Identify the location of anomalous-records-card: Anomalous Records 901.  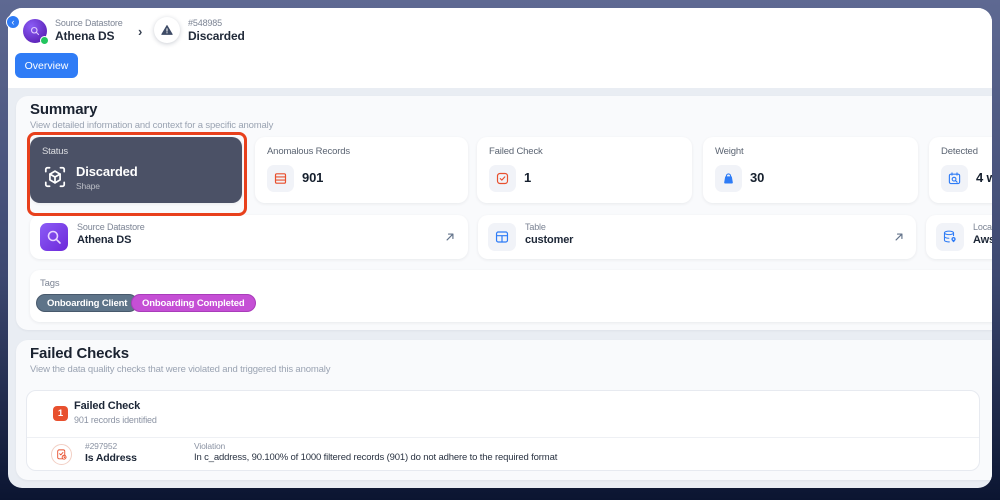
(361, 170).